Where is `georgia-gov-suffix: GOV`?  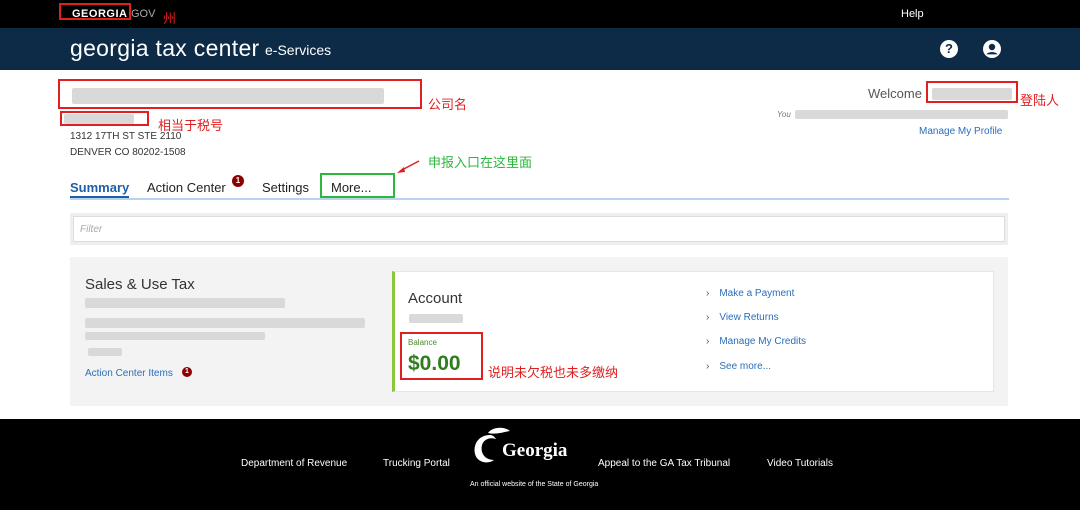 georgia-gov-suffix: GOV is located at coordinates (143, 14).